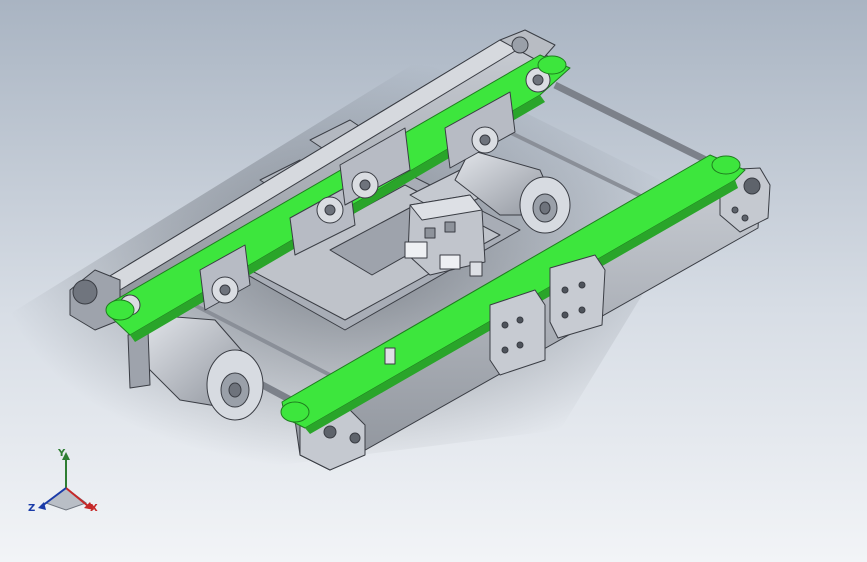 The height and width of the screenshot is (562, 867). Describe the element at coordinates (32, 508) in the screenshot. I see `triad-z-label: Z` at that location.